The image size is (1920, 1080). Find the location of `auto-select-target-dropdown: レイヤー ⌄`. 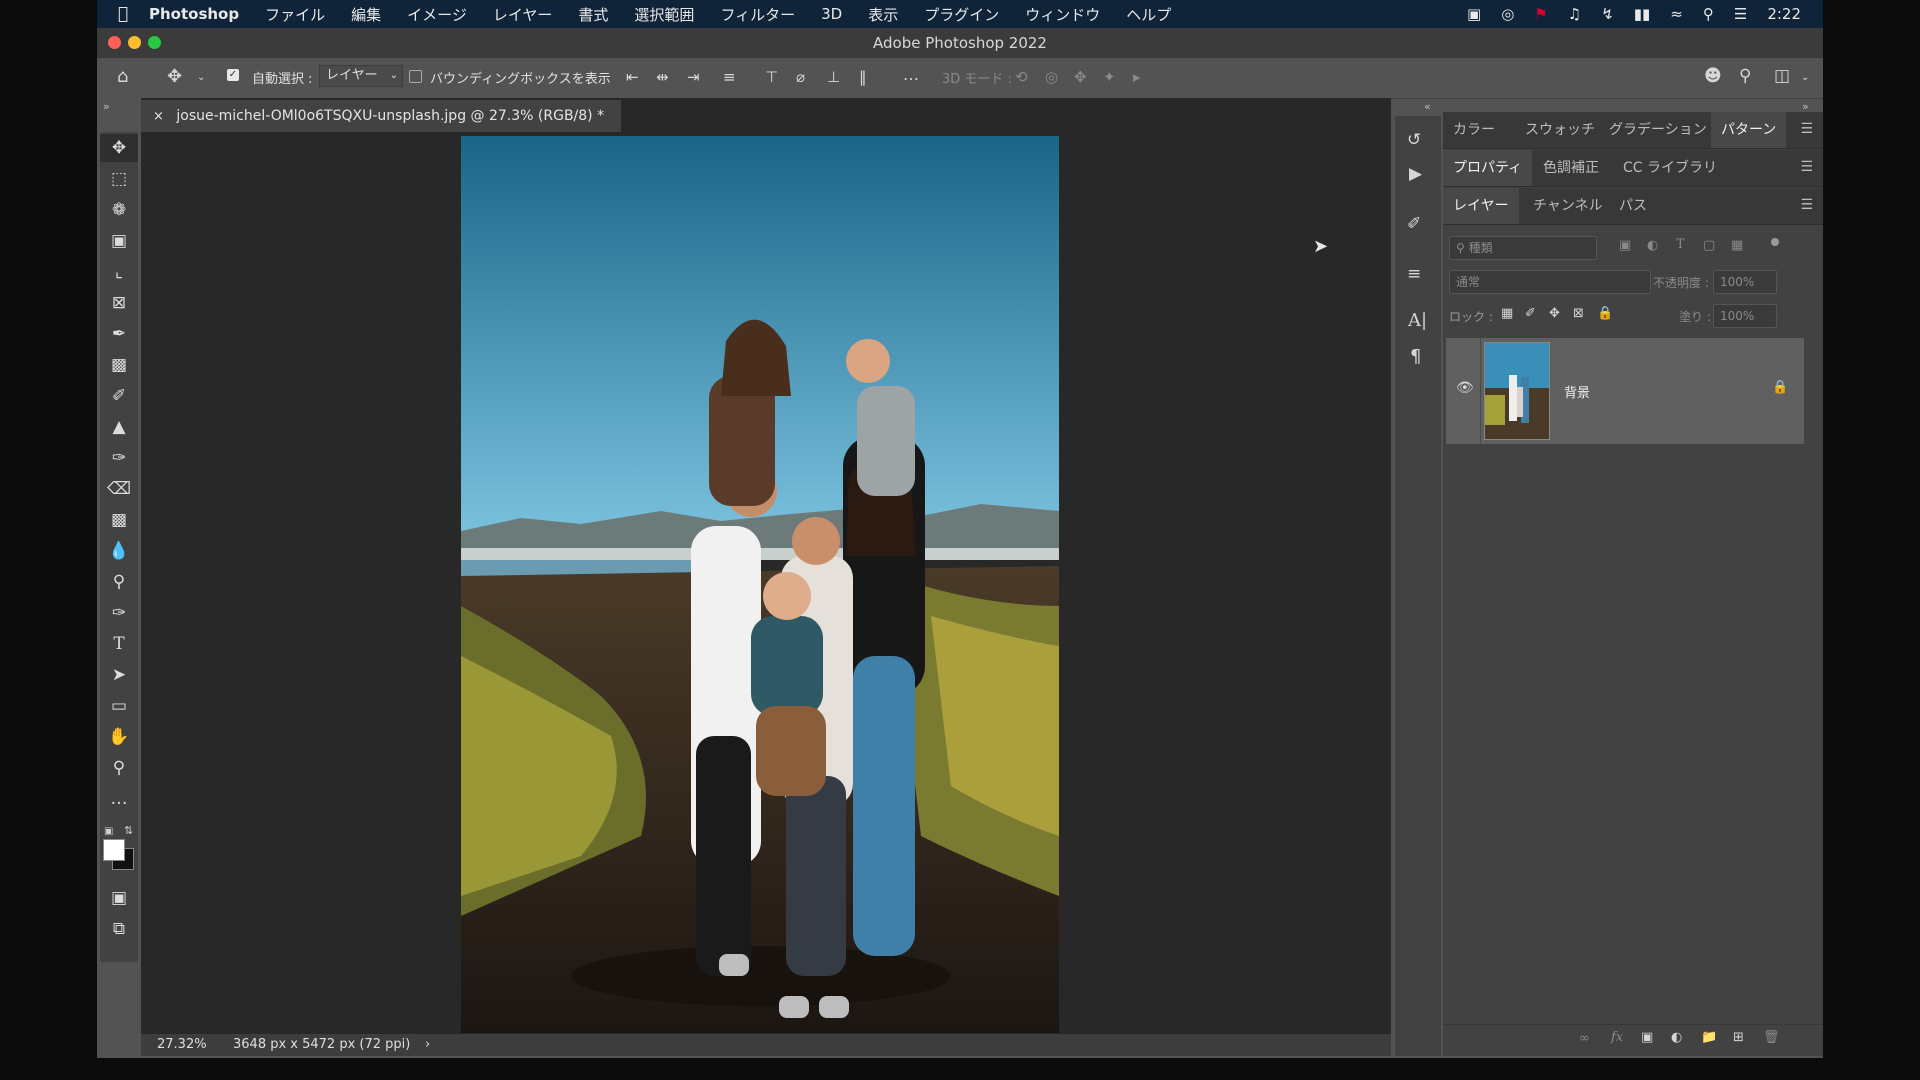

auto-select-target-dropdown: レイヤー ⌄ is located at coordinates (361, 76).